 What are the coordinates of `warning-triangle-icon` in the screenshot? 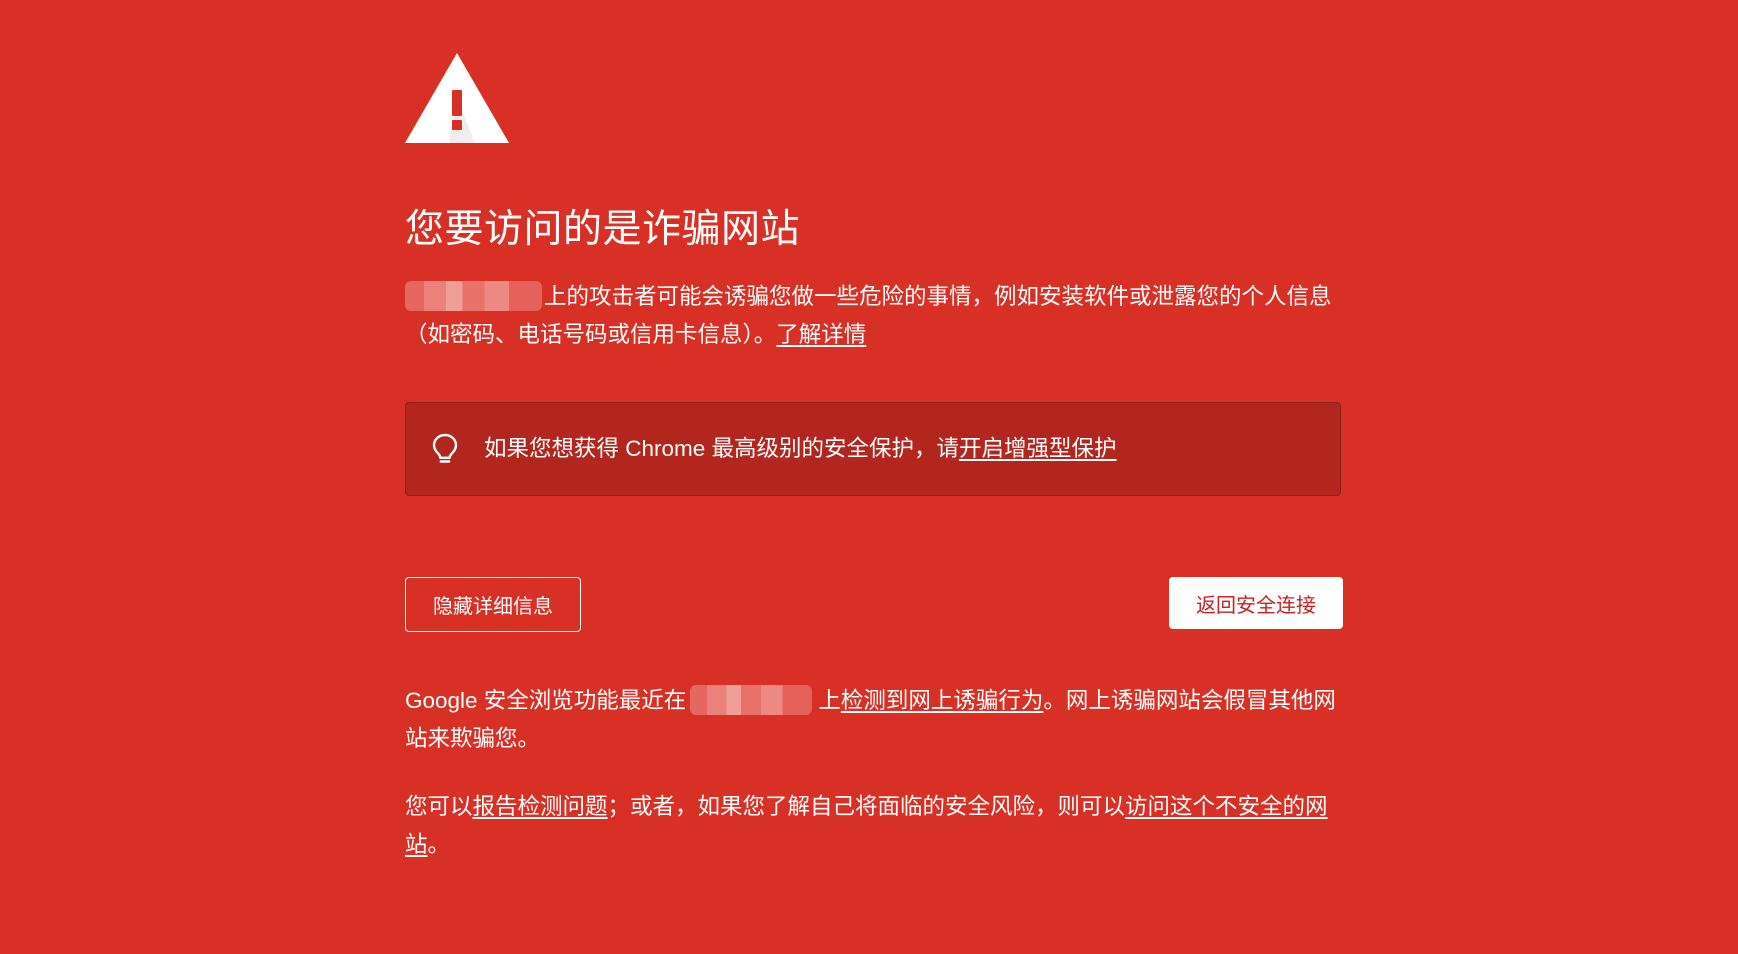 It's located at (457, 98).